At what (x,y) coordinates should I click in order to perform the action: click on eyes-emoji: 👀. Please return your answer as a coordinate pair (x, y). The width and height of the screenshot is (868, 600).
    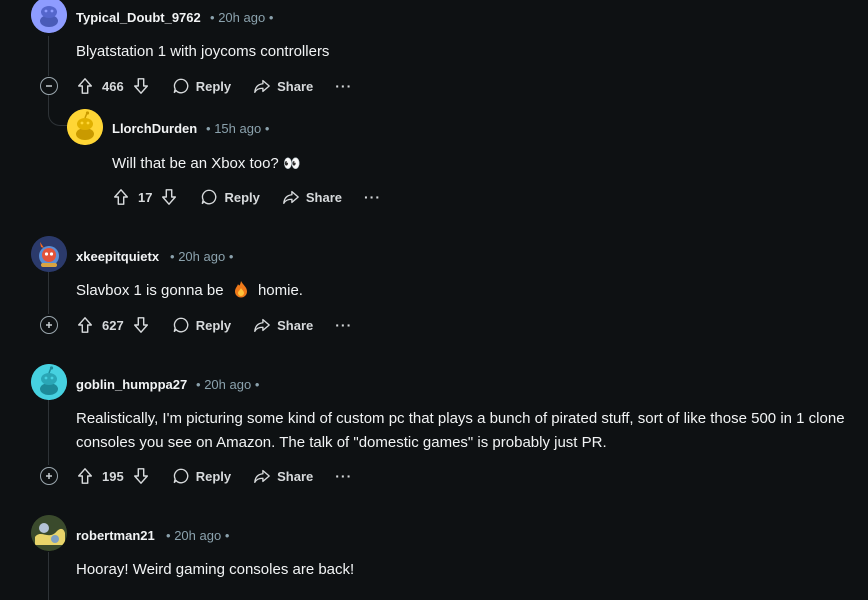
    Looking at the image, I should click on (291, 163).